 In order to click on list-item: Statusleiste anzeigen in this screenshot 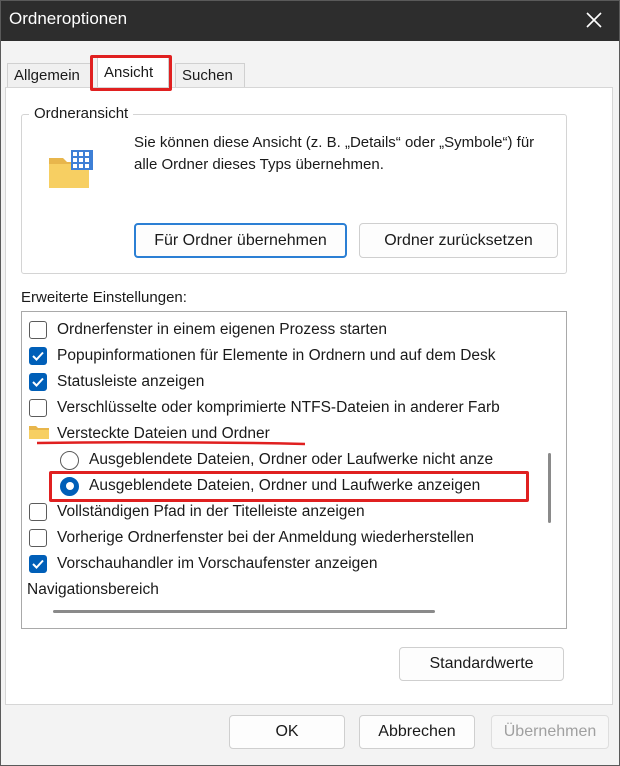, I will do `click(289, 382)`.